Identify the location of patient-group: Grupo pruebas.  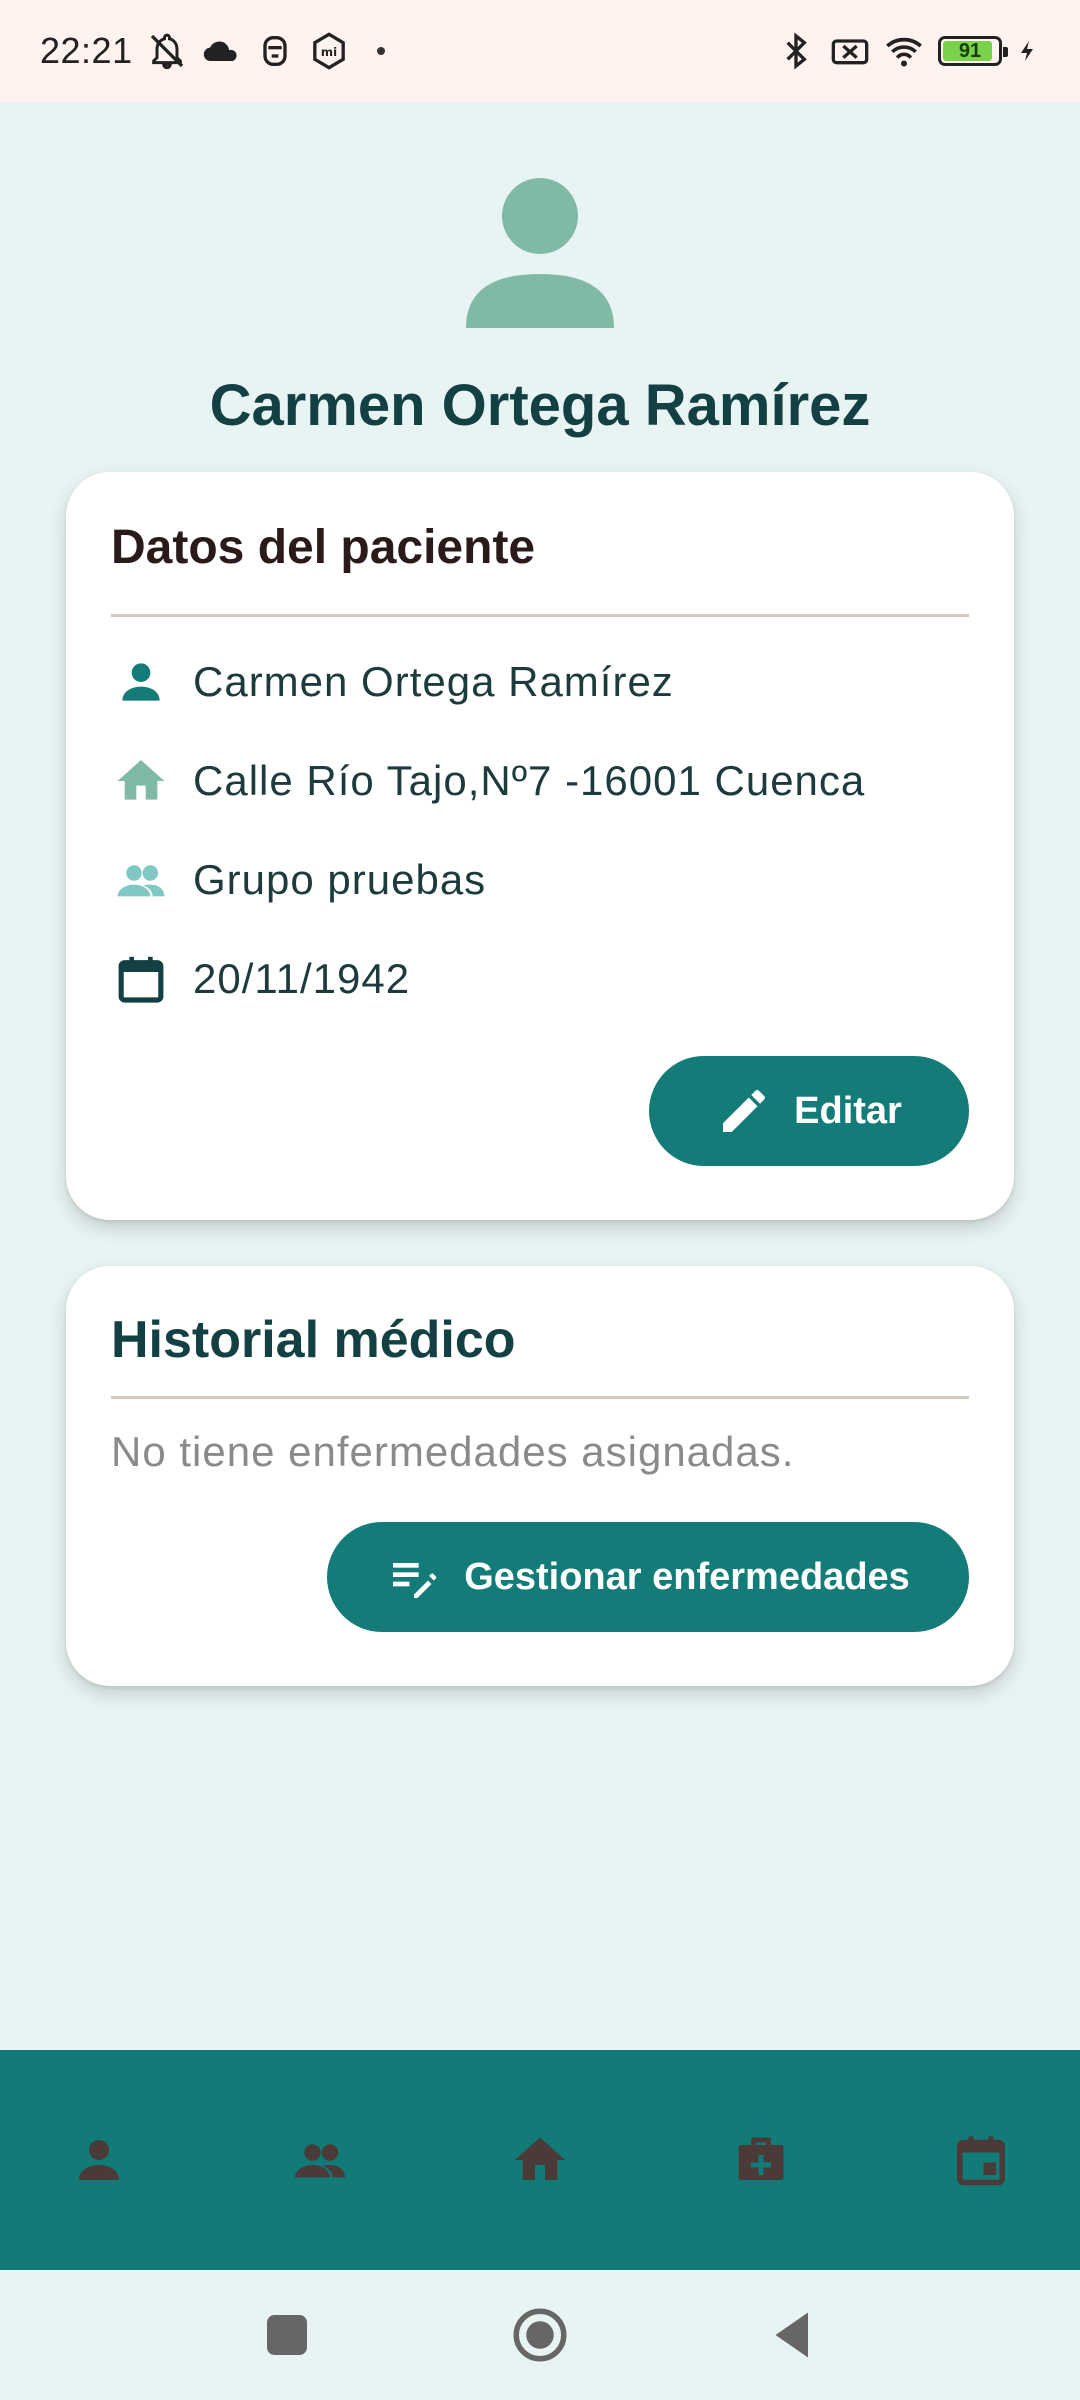
(340, 879).